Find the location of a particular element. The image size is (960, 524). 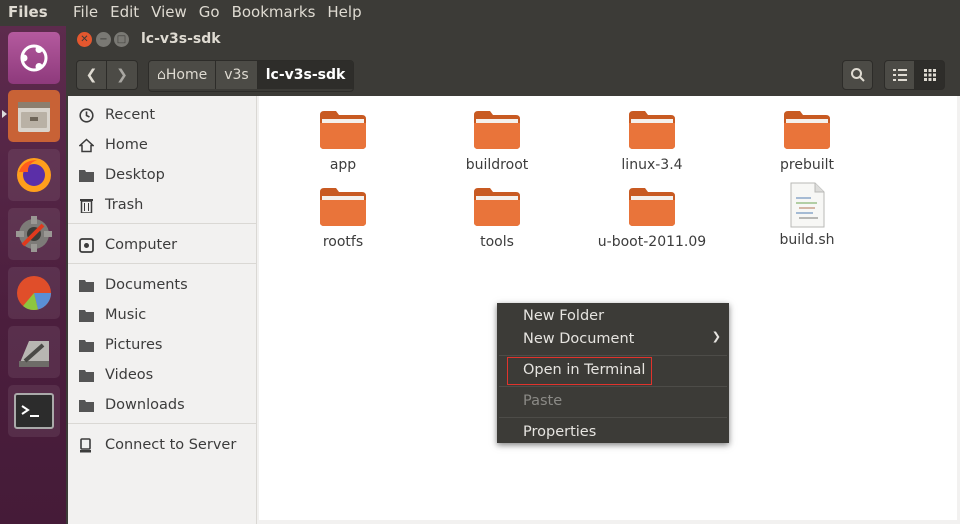

sidebar-item-videos: Videos is located at coordinates (162, 375).